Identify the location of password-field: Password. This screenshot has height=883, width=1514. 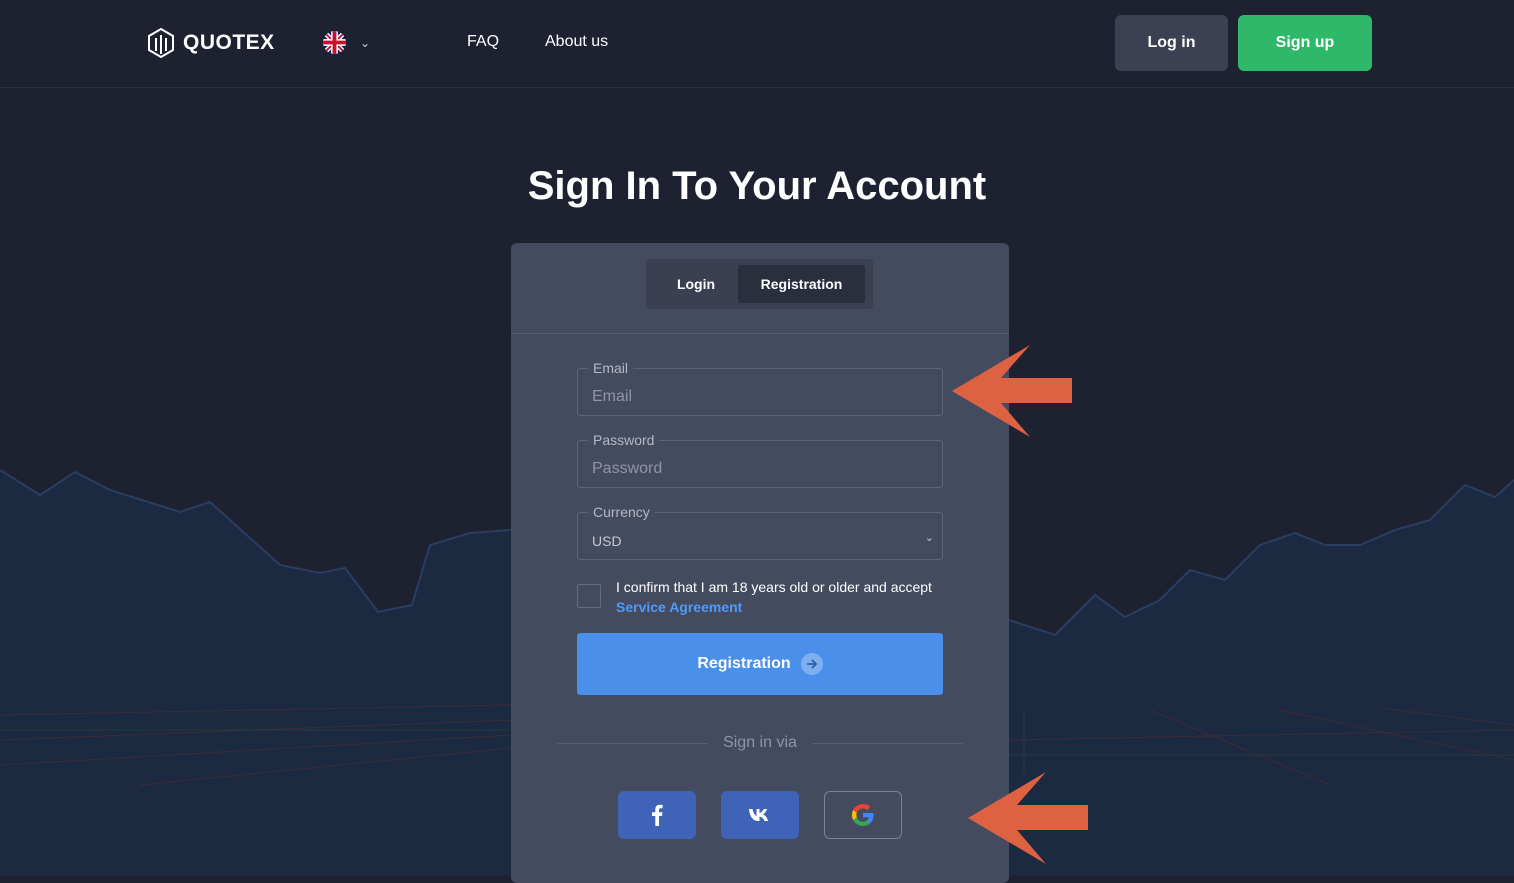
(760, 459).